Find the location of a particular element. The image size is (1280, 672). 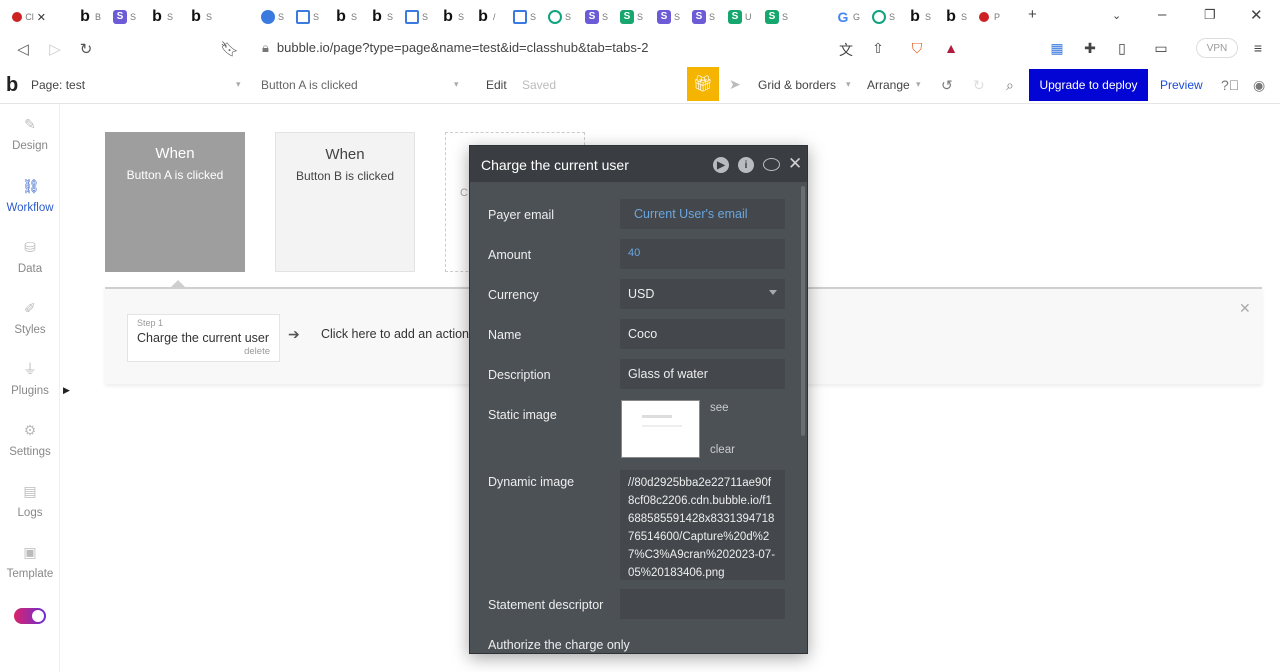

currency-dropdown: USD is located at coordinates (702, 294).